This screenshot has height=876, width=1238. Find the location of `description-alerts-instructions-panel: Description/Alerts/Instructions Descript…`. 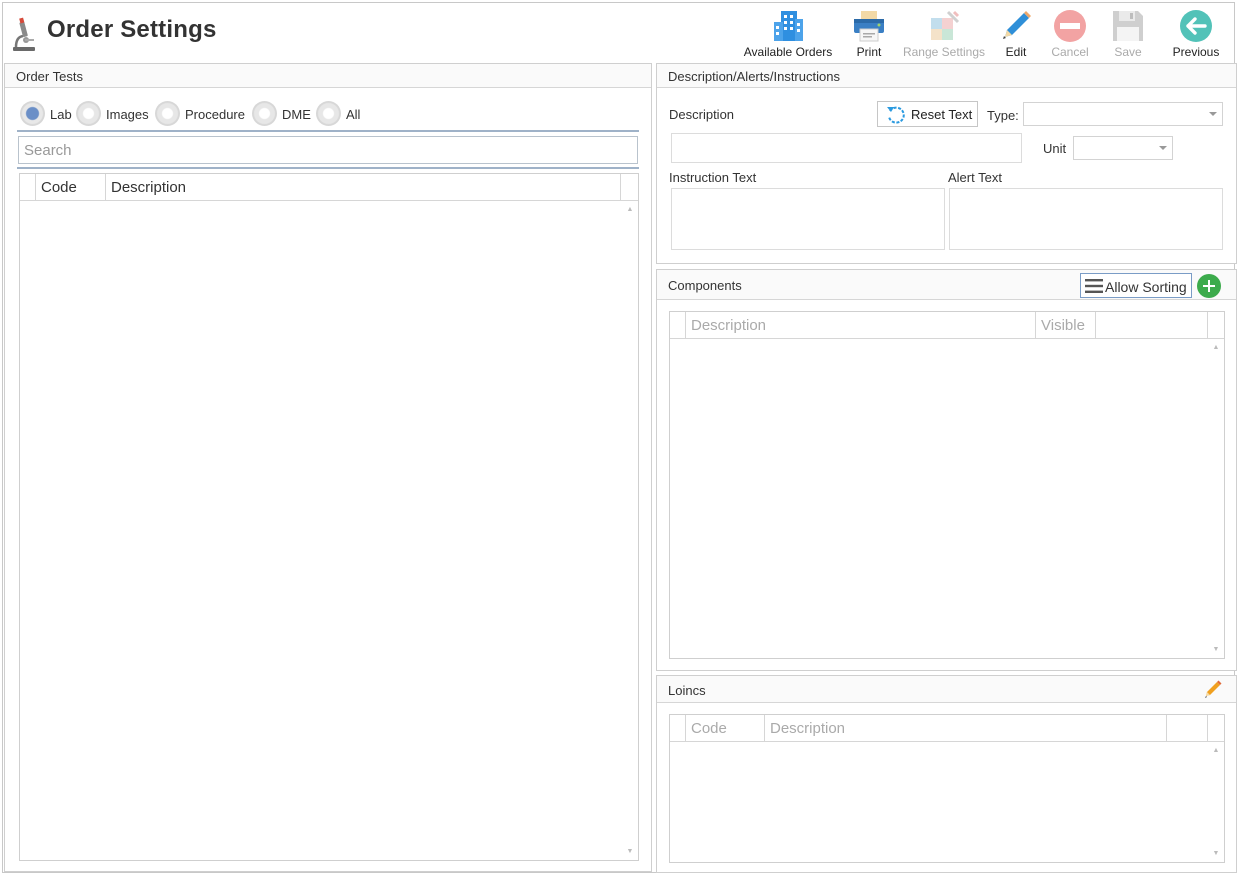

description-alerts-instructions-panel: Description/Alerts/Instructions Descript… is located at coordinates (946, 163).